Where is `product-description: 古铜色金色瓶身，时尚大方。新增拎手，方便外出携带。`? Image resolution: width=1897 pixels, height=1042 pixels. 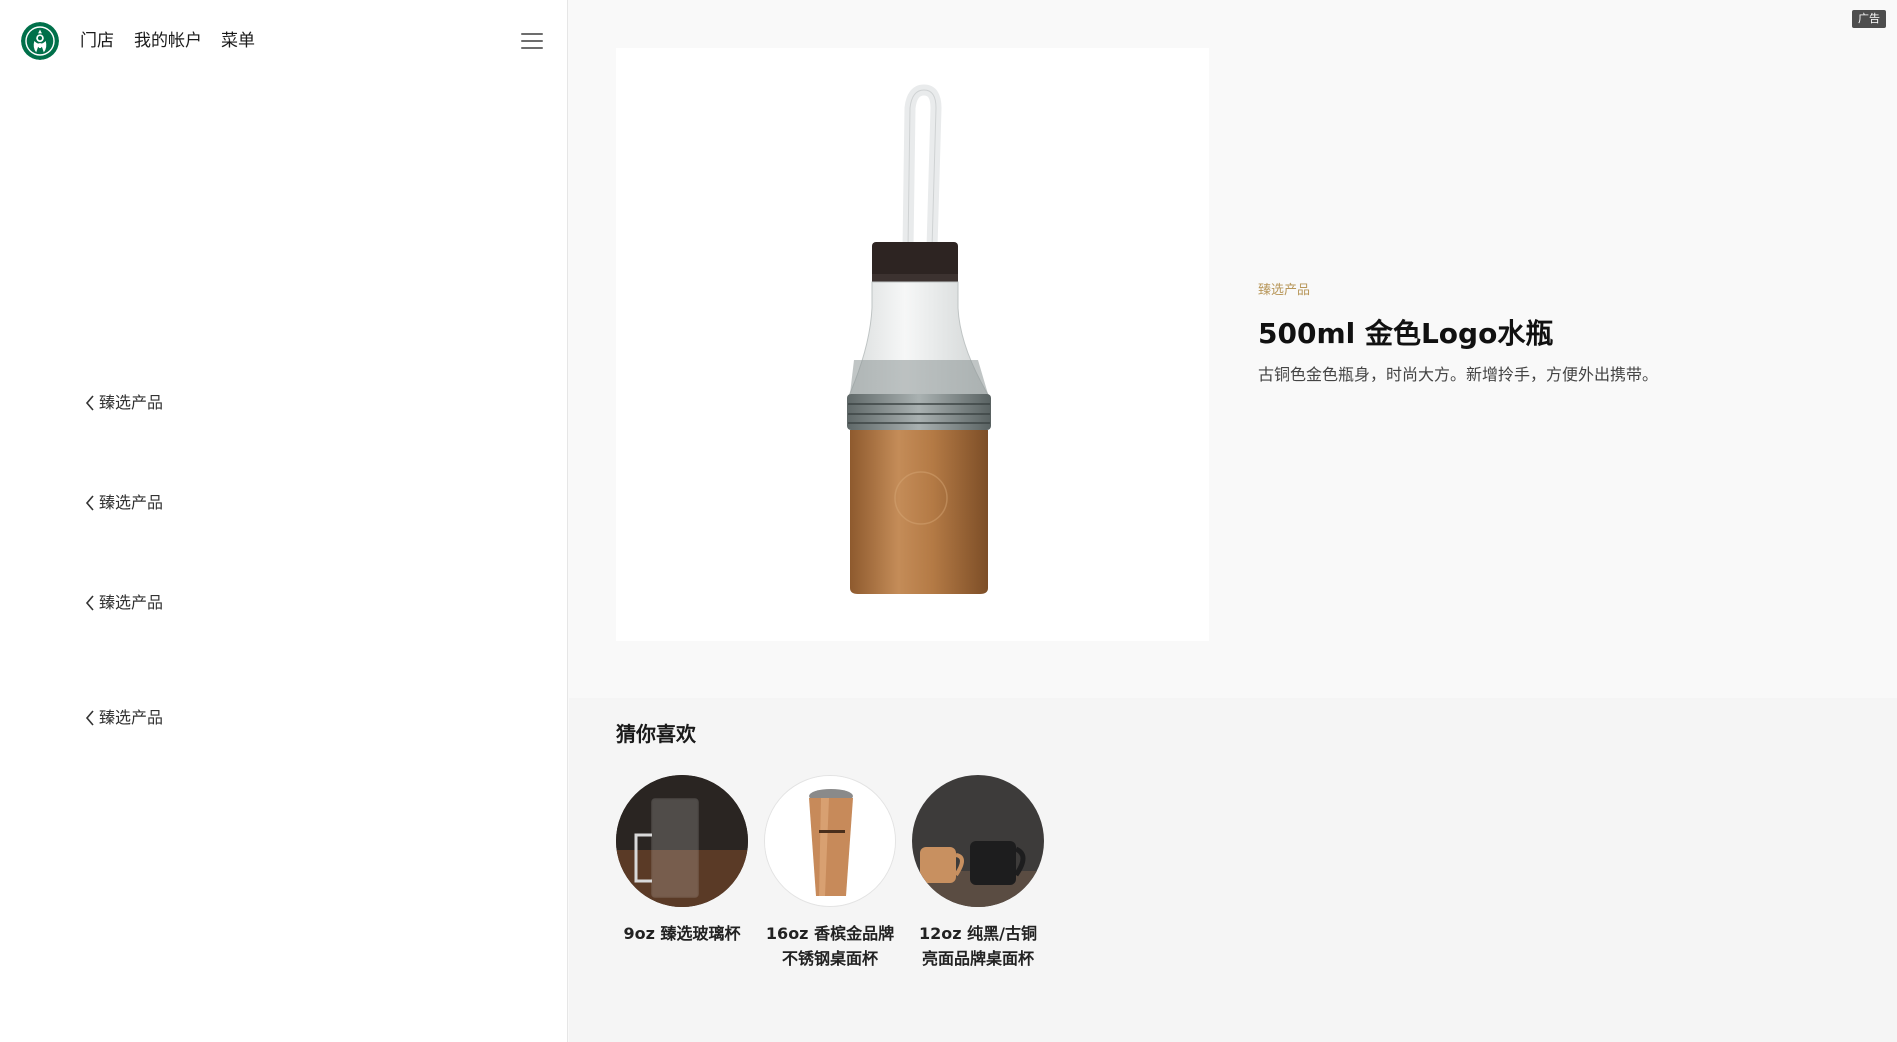 product-description: 古铜色金色瓶身，时尚大方。新增拎手，方便外出携带。 is located at coordinates (1458, 374).